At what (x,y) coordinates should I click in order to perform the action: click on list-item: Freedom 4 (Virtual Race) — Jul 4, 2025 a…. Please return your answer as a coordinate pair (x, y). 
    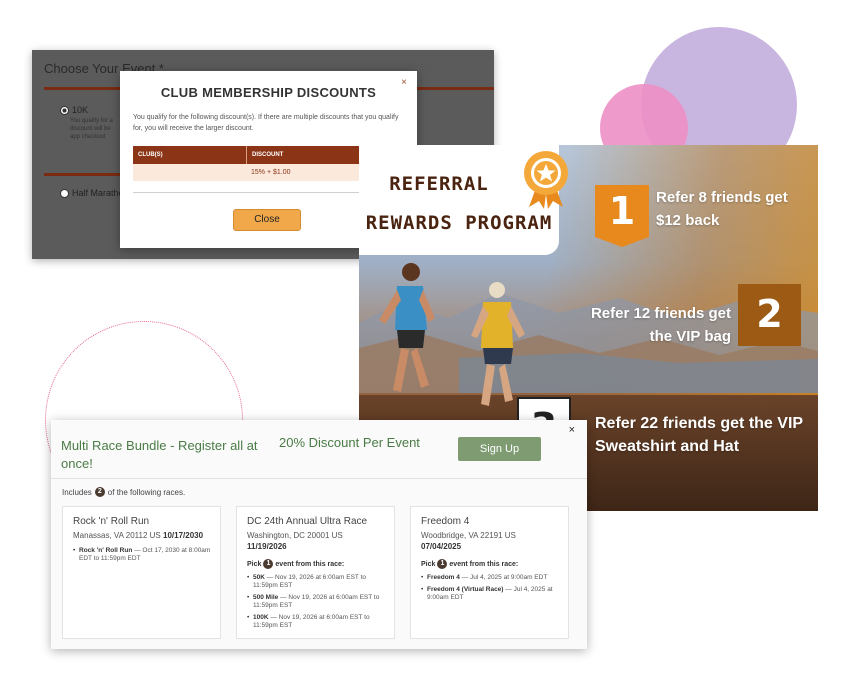
    Looking at the image, I should click on (491, 594).